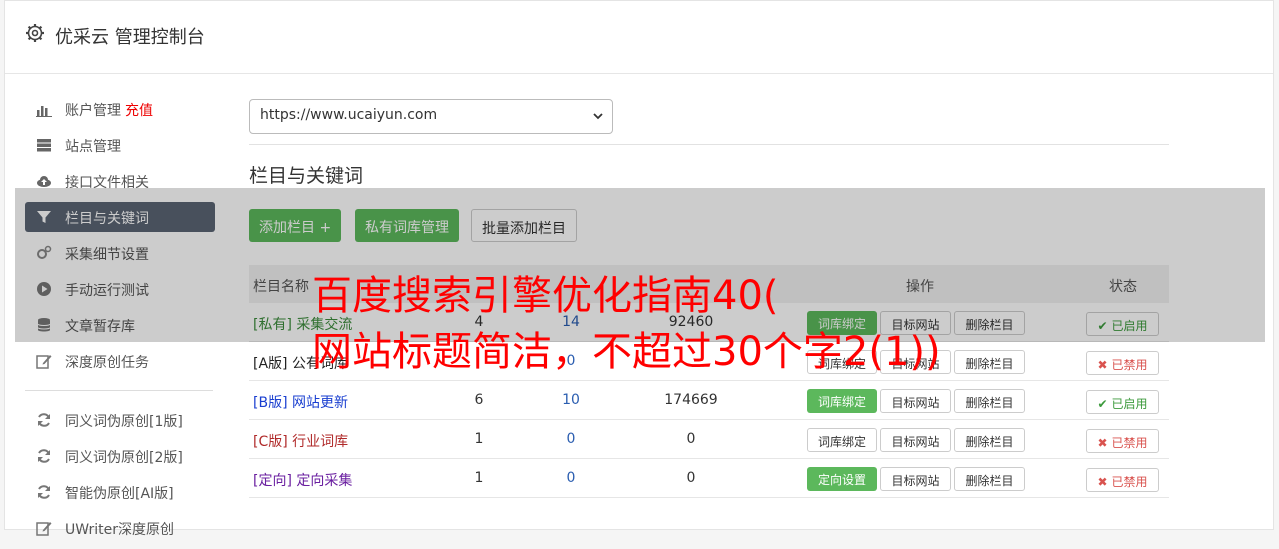 Image resolution: width=1279 pixels, height=549 pixels. I want to click on sidebar-item-api-files: 接口文件相关, so click(120, 181).